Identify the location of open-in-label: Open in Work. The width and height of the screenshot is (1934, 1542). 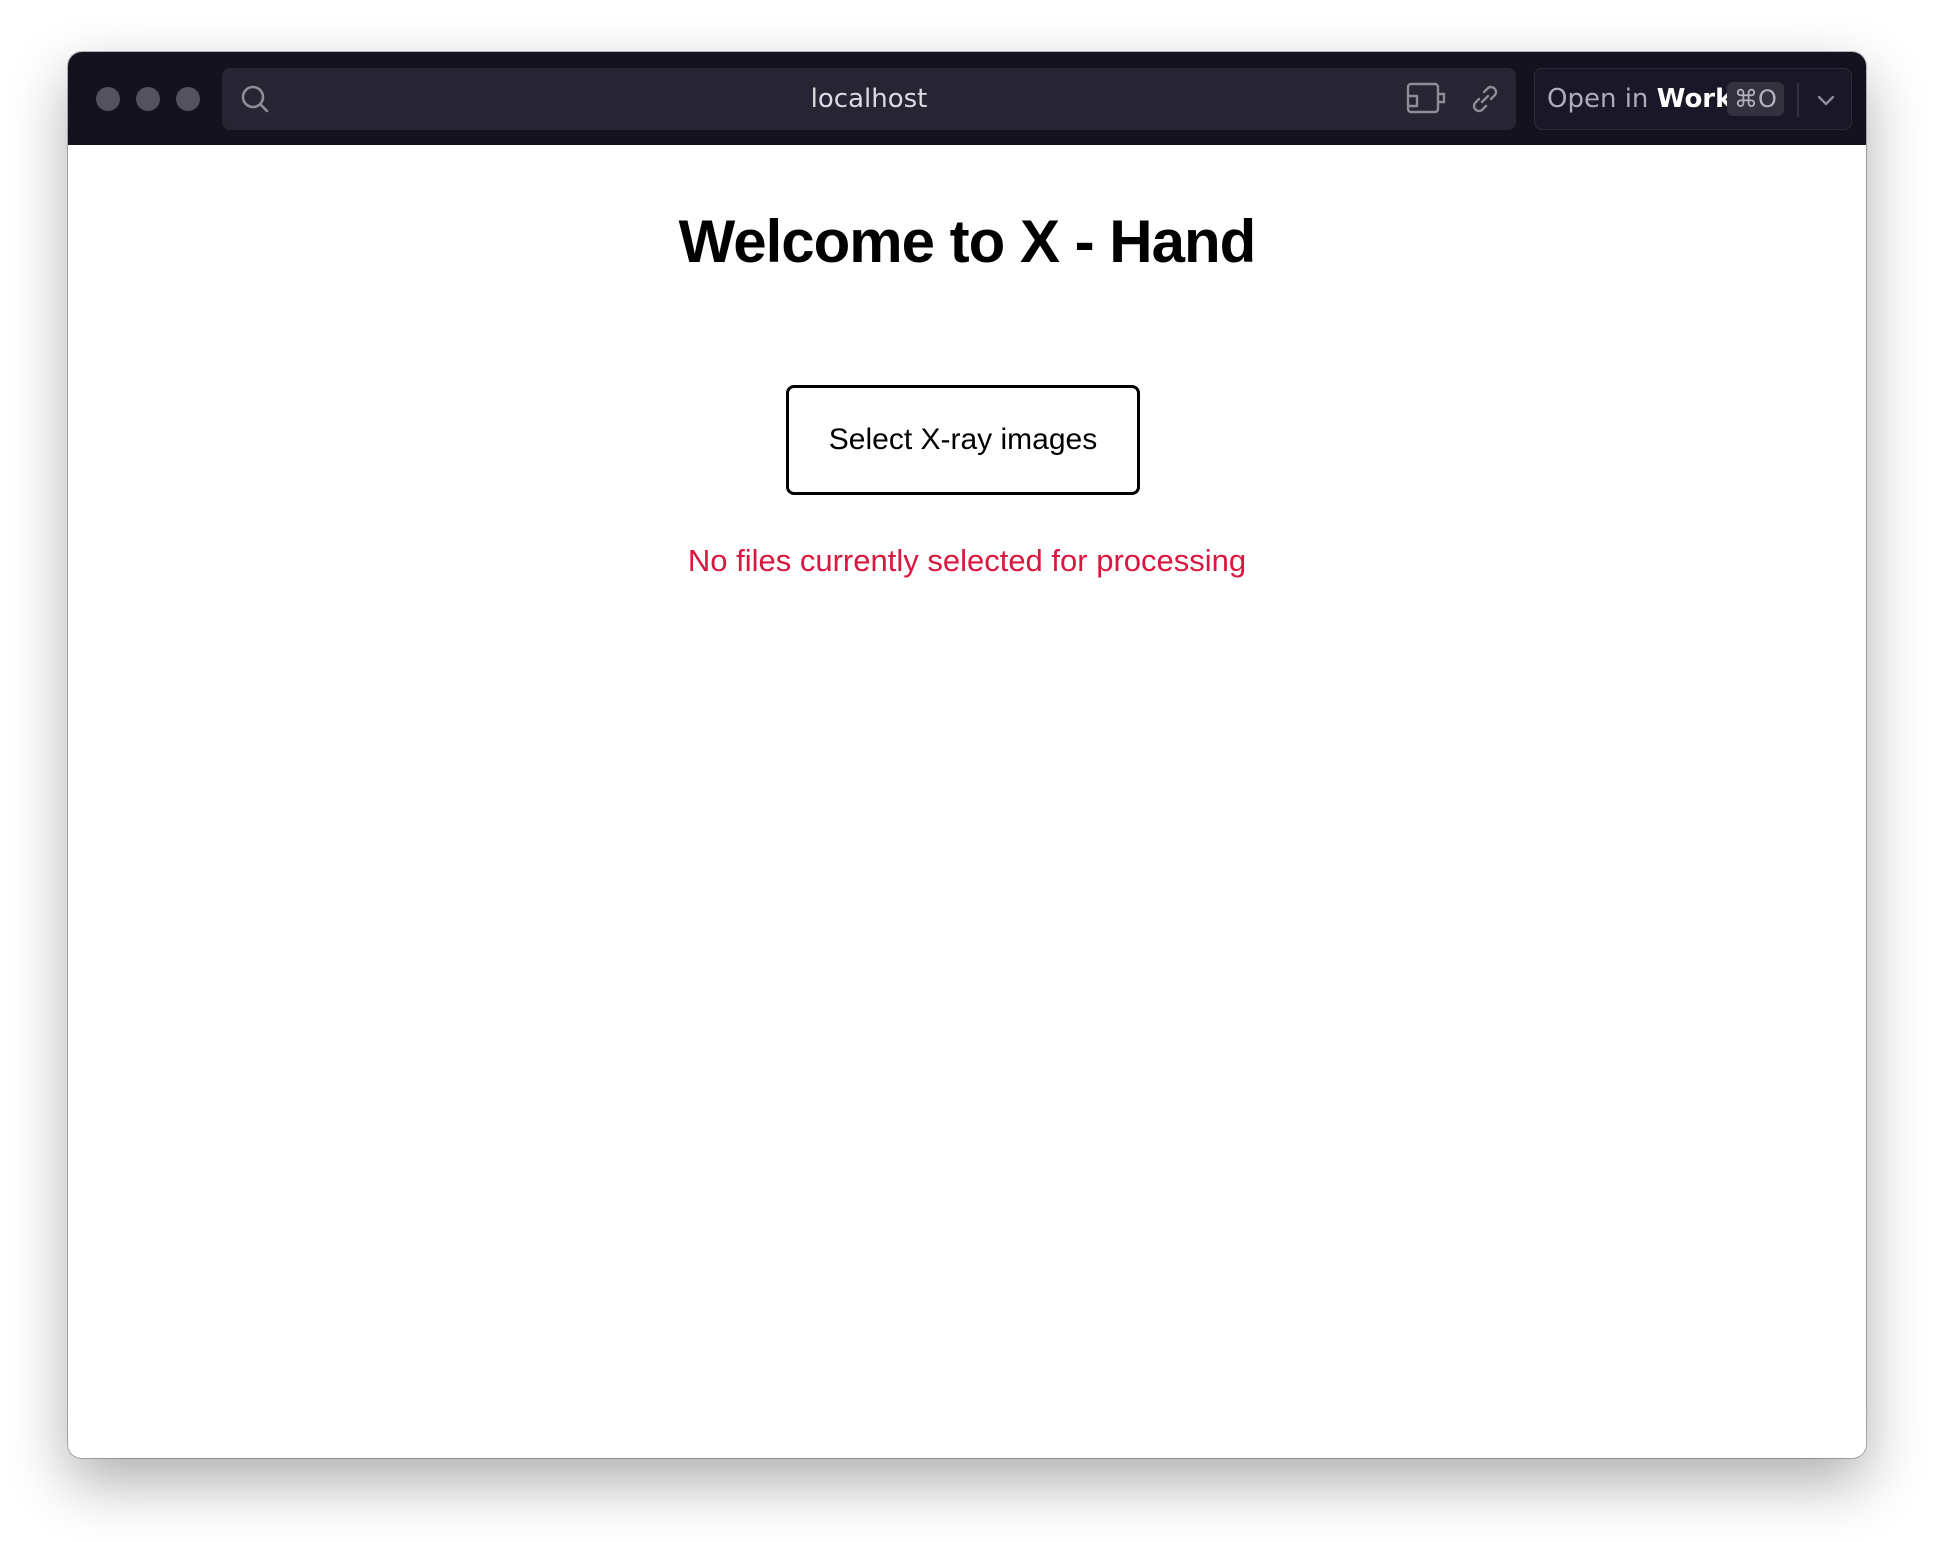
(1639, 99).